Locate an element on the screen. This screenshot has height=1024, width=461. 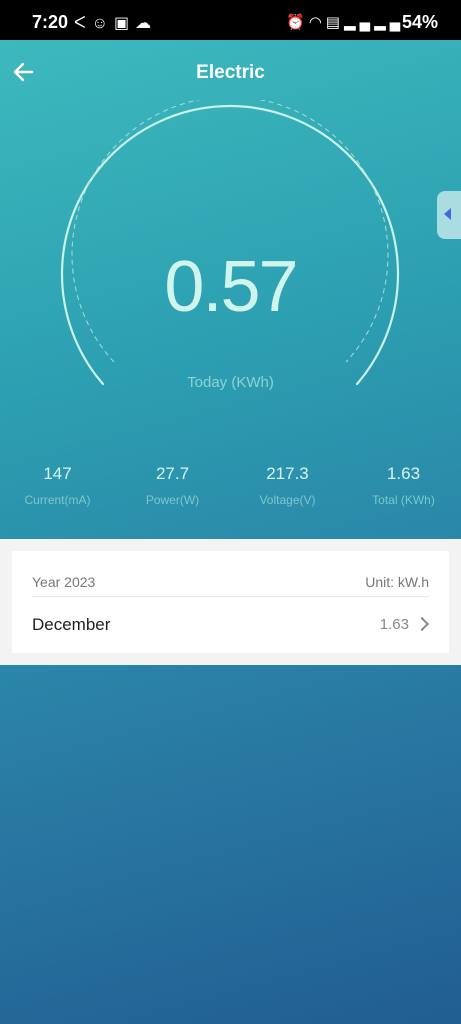
stat-total: 1.63 Total (KWh) is located at coordinates (403, 485).